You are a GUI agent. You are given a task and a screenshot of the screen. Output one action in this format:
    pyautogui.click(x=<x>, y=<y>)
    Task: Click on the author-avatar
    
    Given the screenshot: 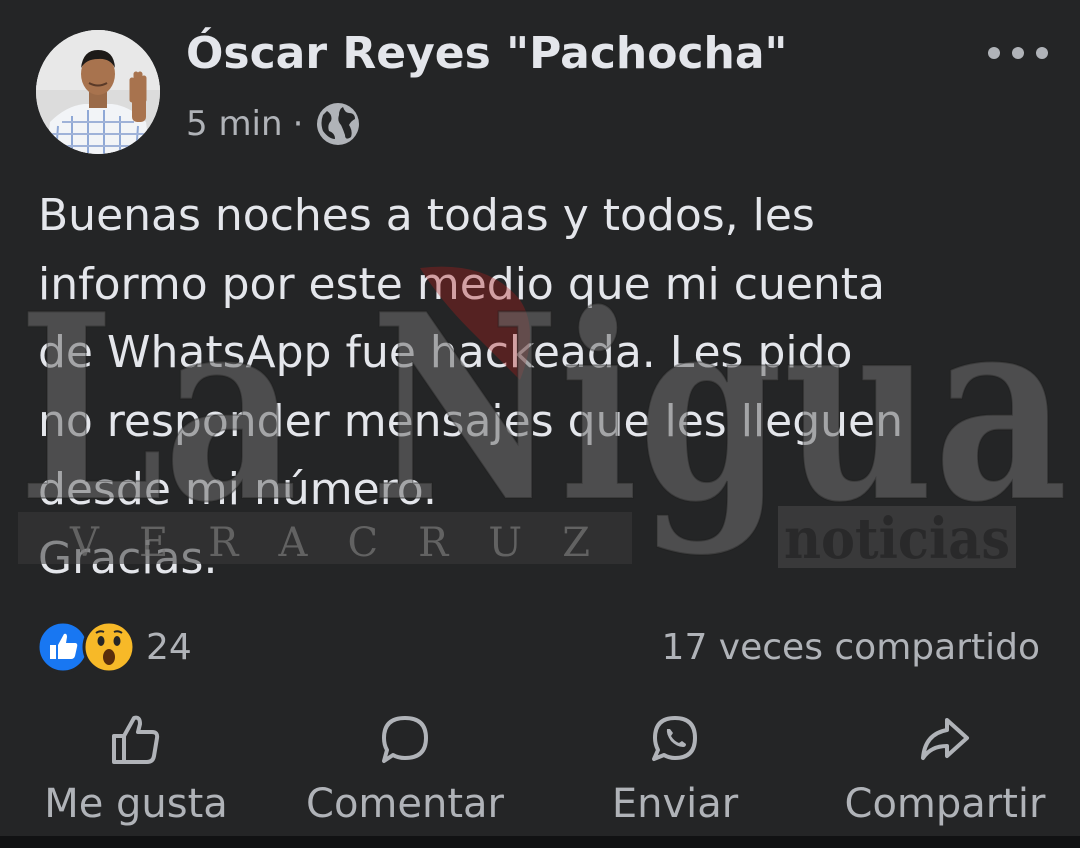 What is the action you would take?
    pyautogui.click(x=98, y=92)
    